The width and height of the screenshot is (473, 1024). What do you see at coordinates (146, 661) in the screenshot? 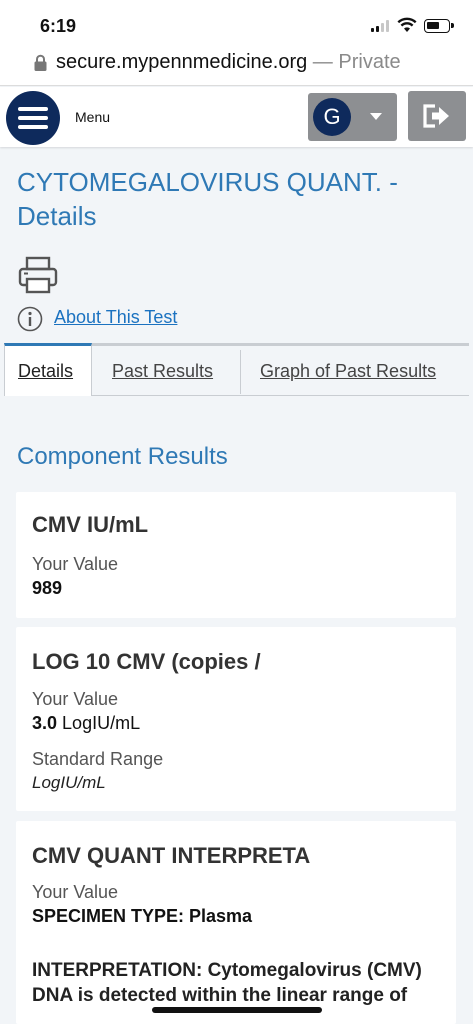
I see `component-name: LOG 10 CMV (copies /` at bounding box center [146, 661].